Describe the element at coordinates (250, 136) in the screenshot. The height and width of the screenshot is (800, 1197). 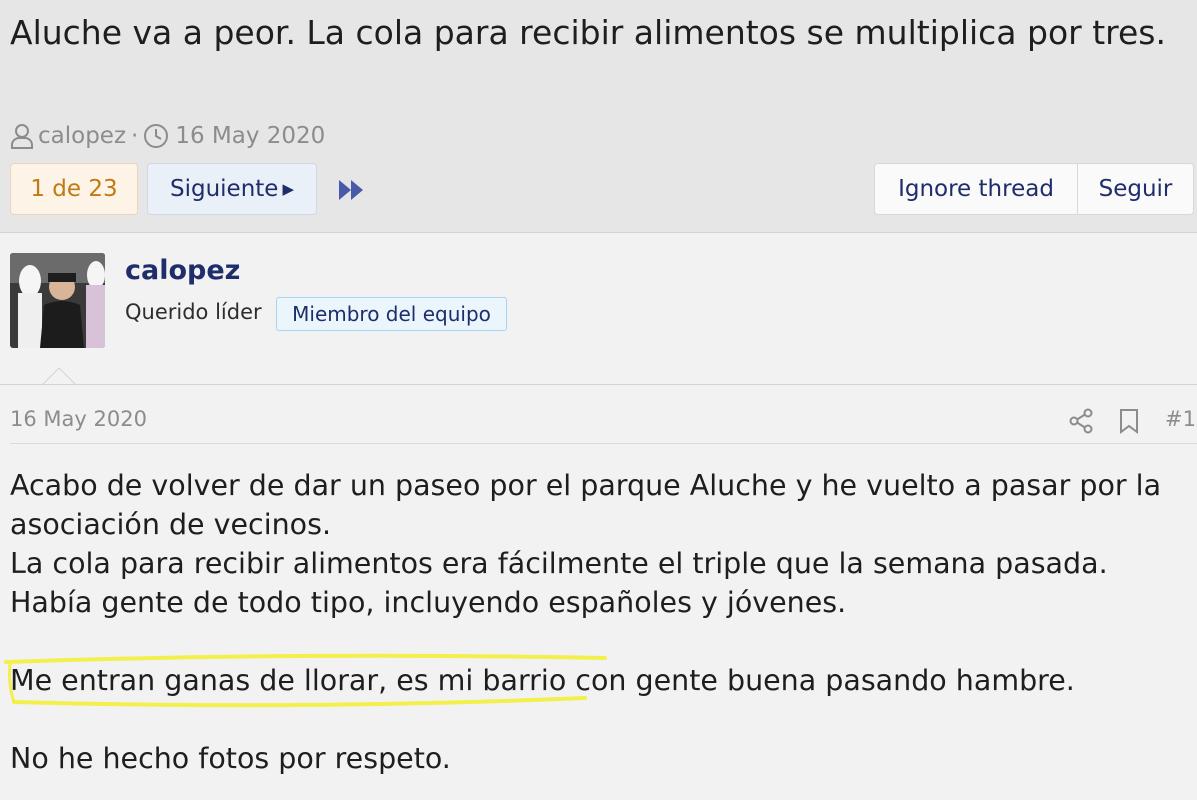
I see `thread-date: 16 May 2020` at that location.